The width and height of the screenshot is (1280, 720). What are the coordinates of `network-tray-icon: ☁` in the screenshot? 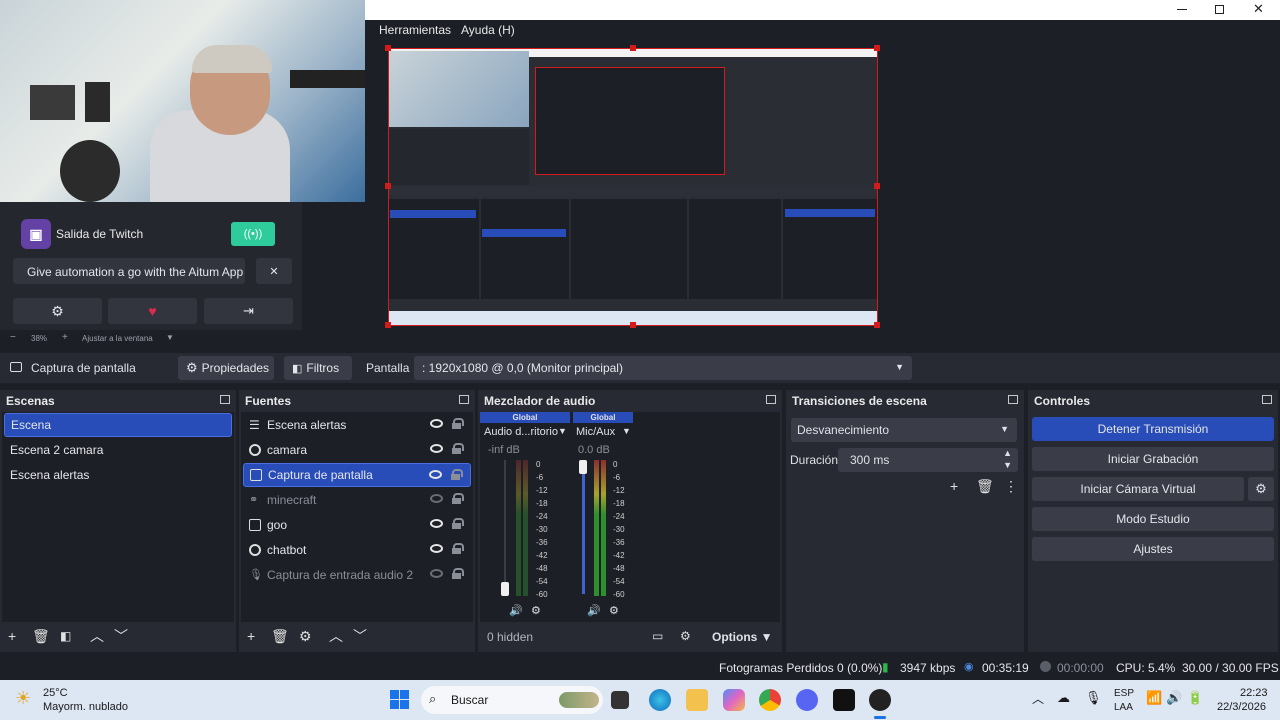 It's located at (1063, 698).